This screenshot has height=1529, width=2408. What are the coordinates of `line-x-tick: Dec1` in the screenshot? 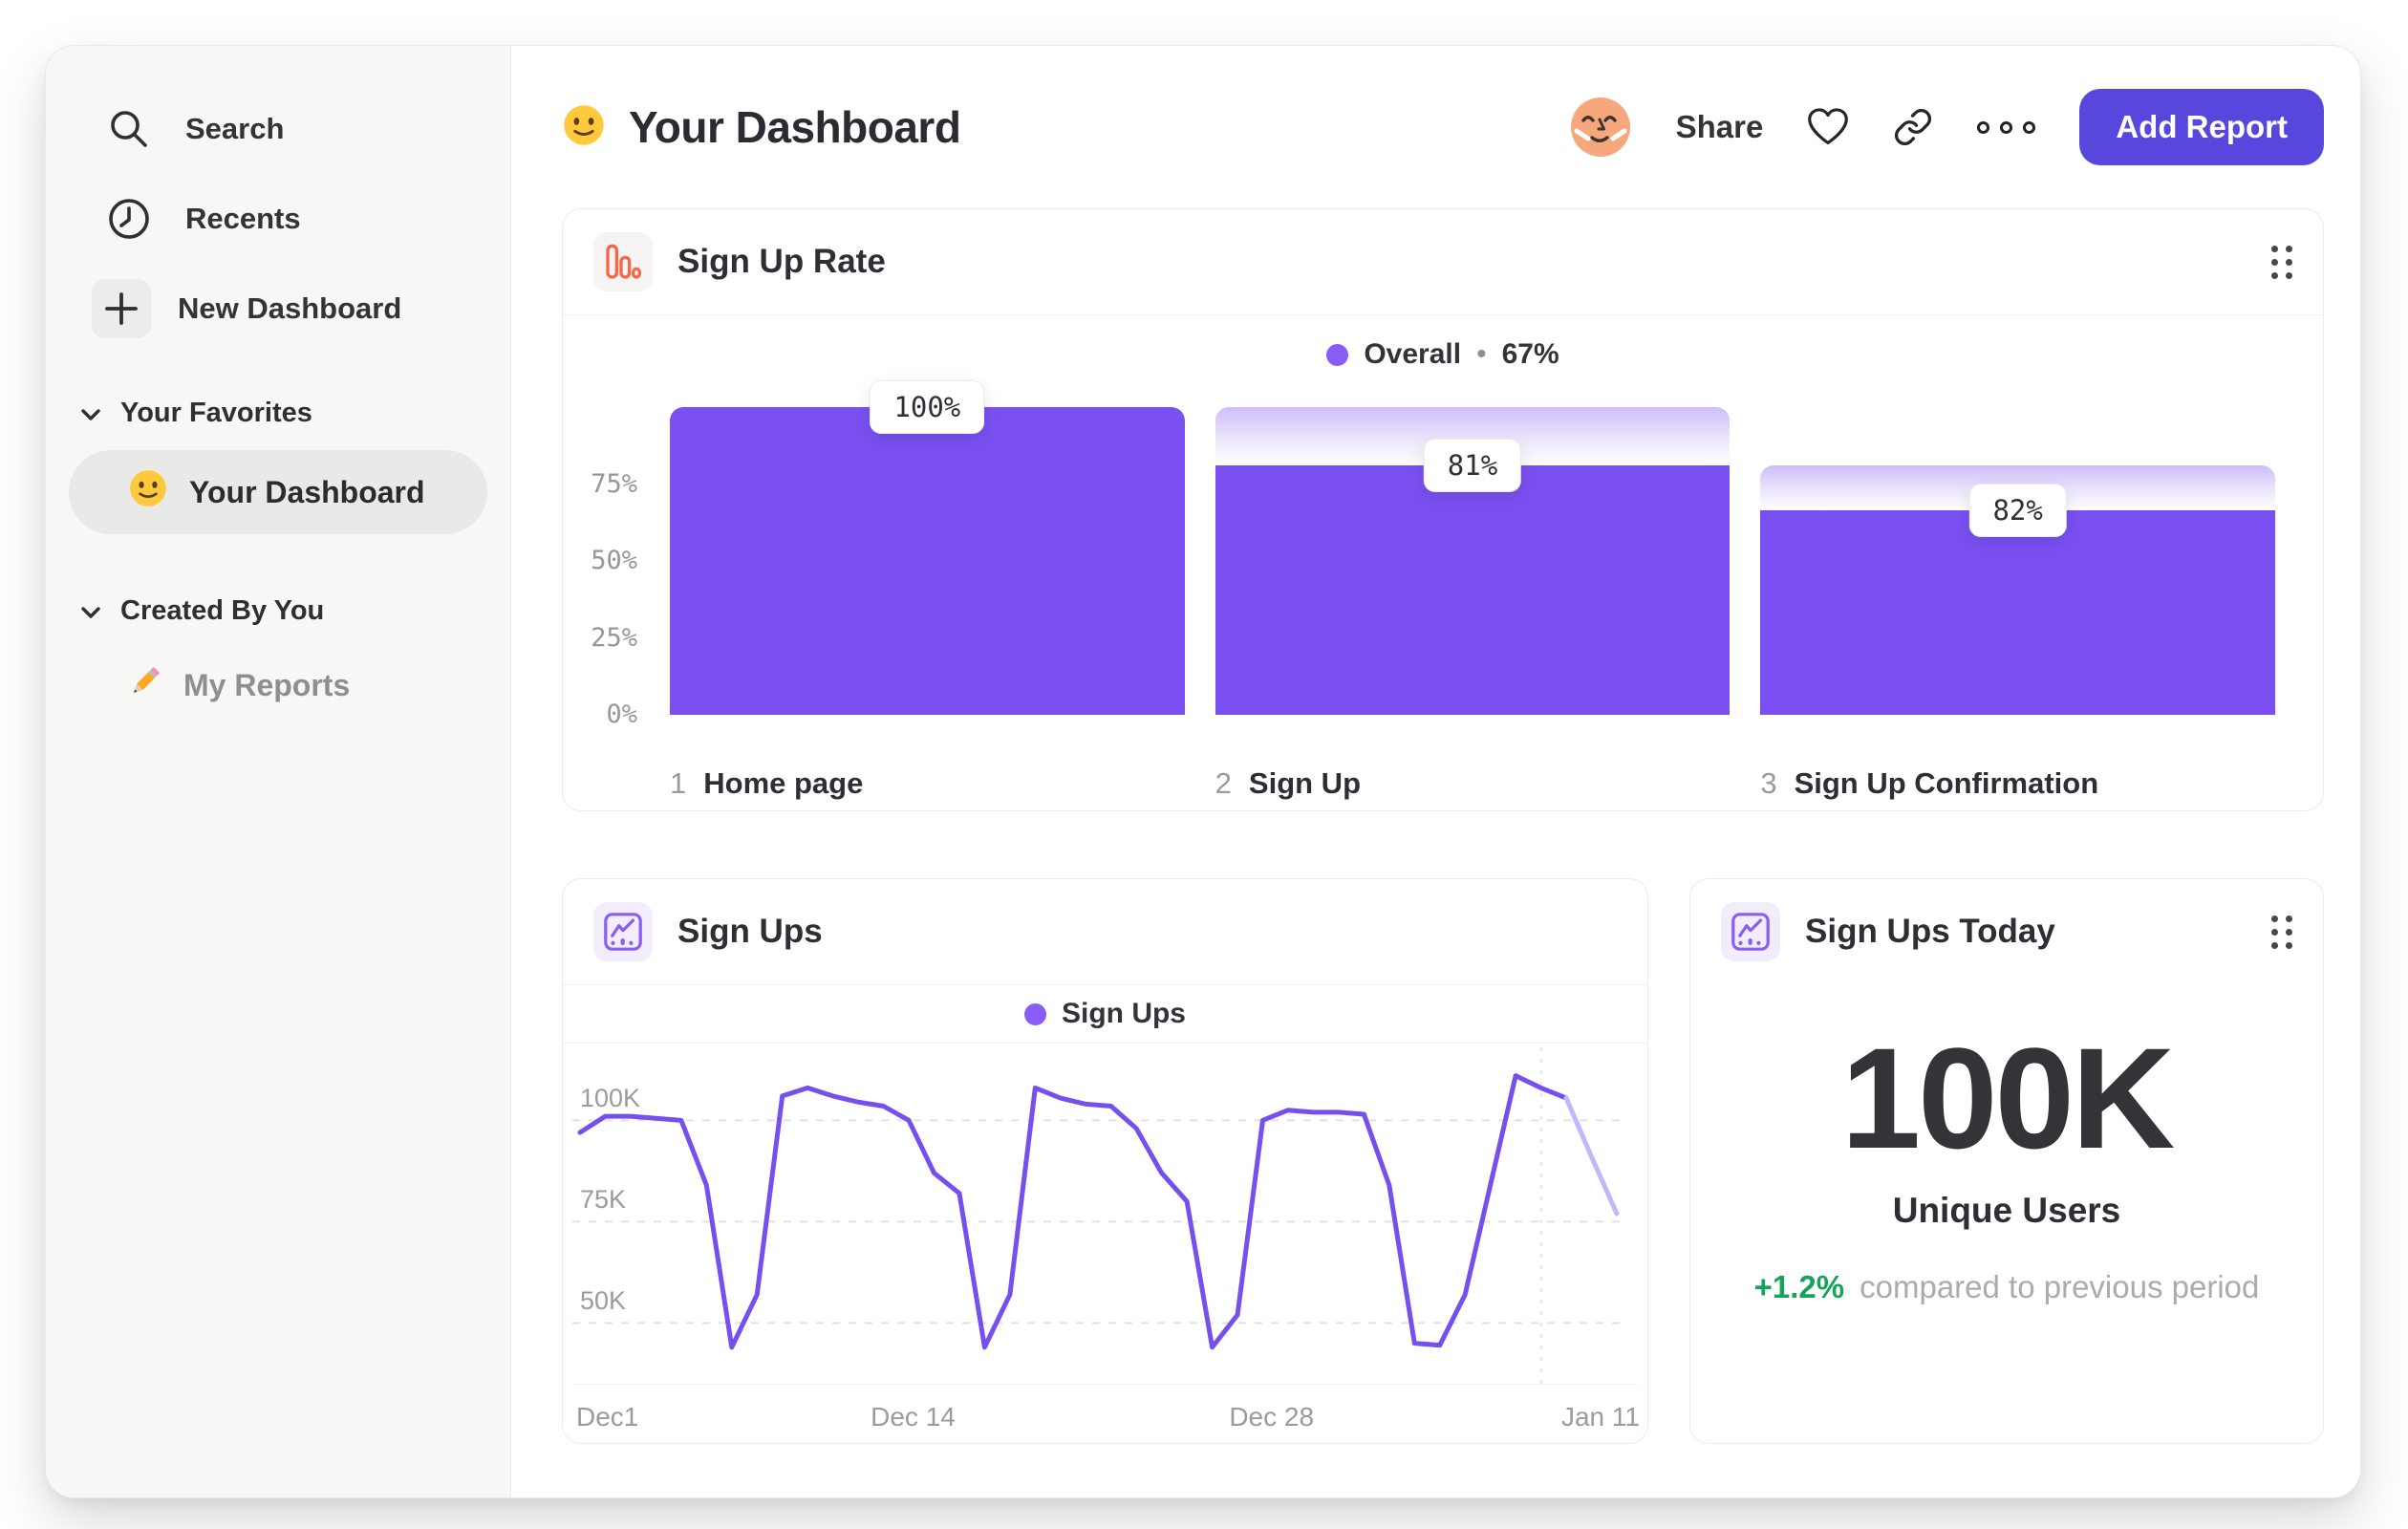 It's located at (608, 1417).